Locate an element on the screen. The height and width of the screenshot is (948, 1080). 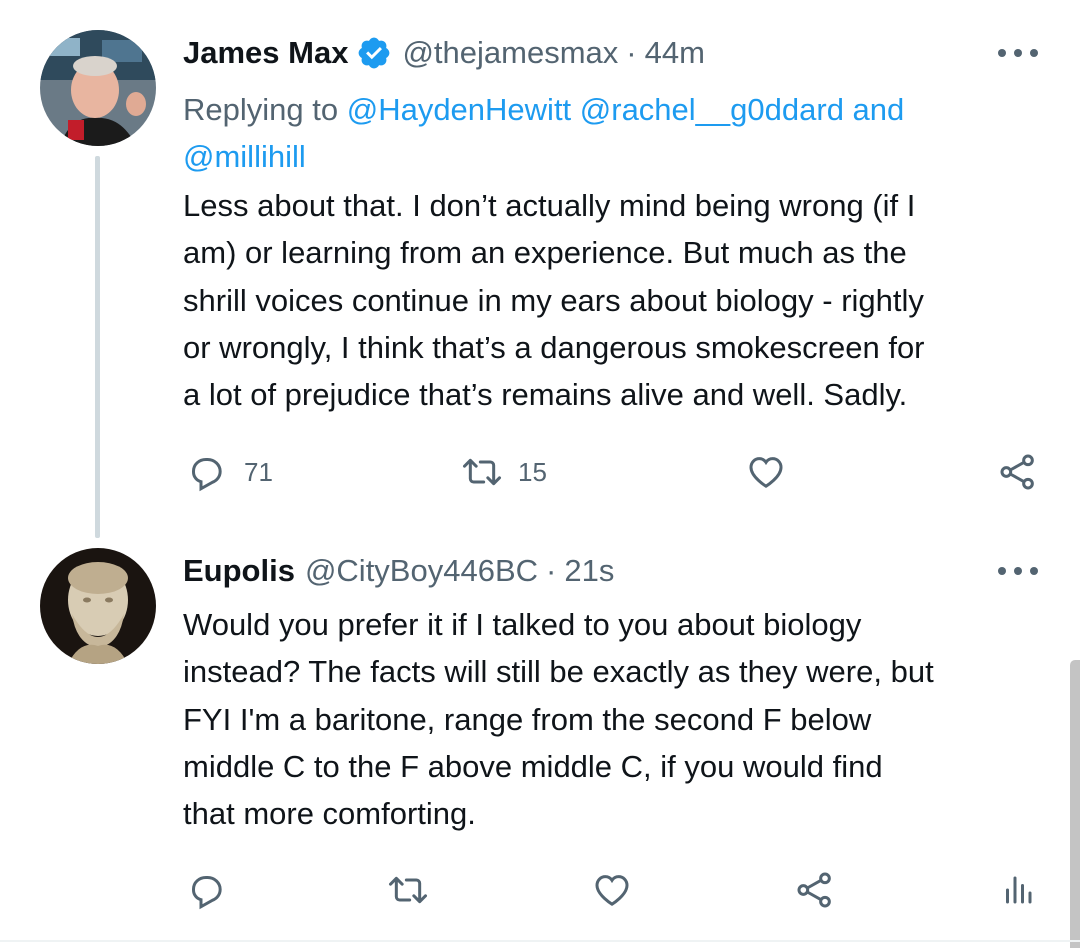
tweet-header: Eupolis @CityBoy446BC · 21s is located at coordinates (398, 571).